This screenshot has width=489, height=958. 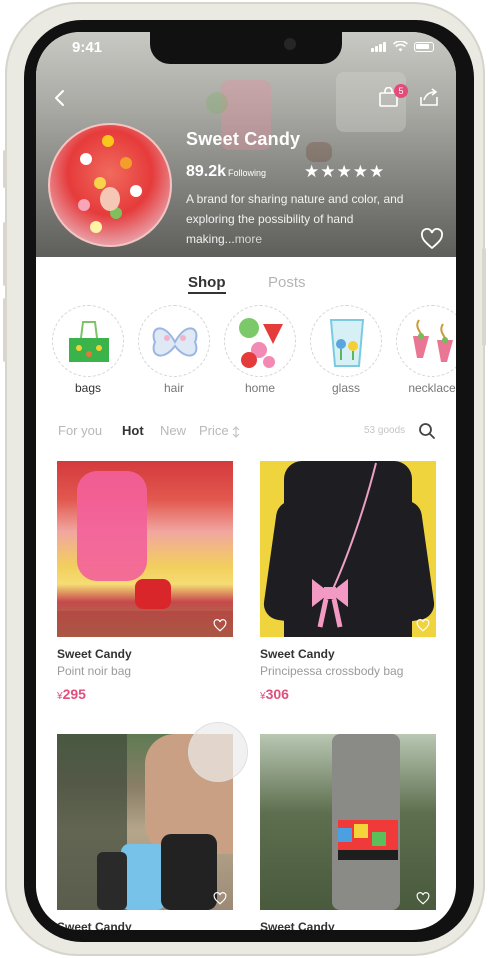 I want to click on category-necklace: necklace, so click(x=425, y=350).